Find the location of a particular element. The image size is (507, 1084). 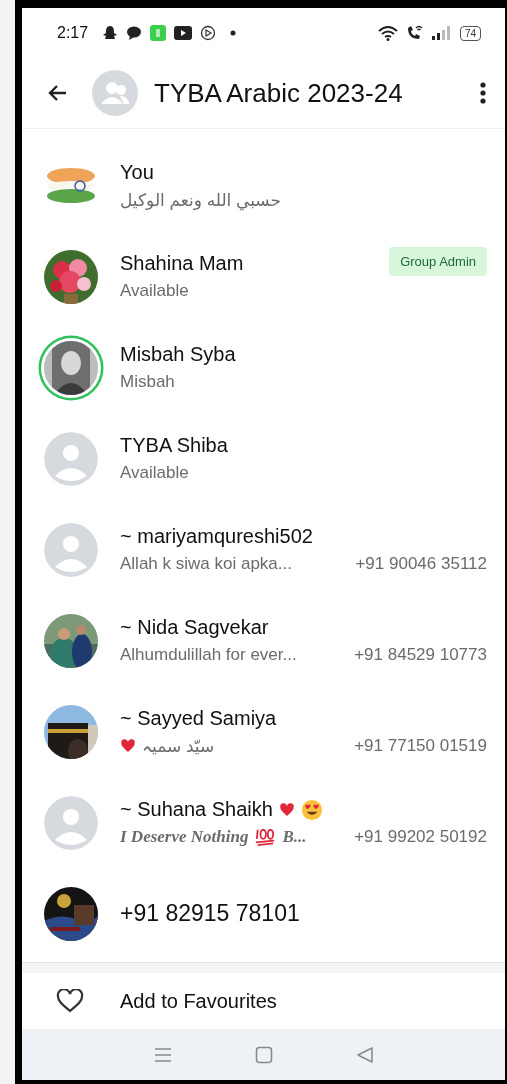

add-to-favourites-link: Add to Favourites is located at coordinates (198, 1001).